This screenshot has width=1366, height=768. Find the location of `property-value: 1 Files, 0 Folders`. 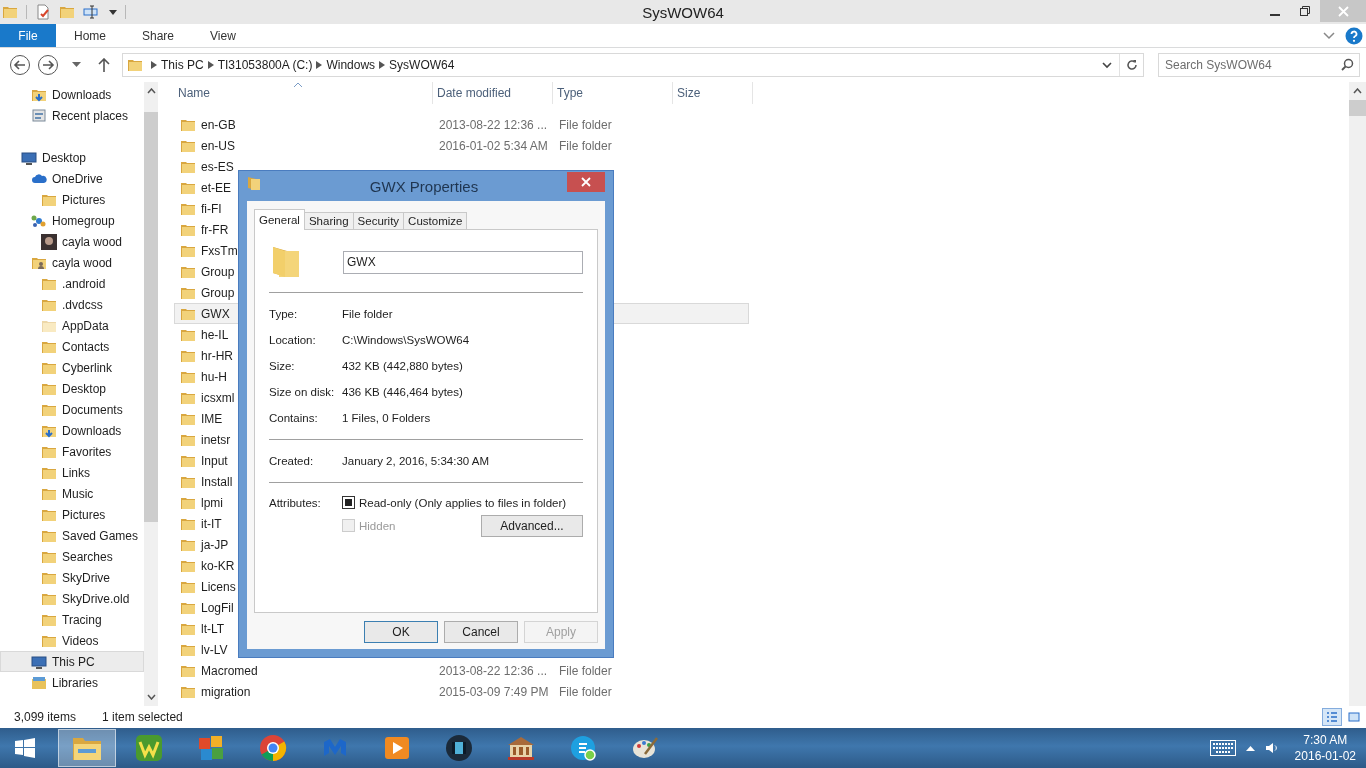

property-value: 1 Files, 0 Folders is located at coordinates (386, 418).